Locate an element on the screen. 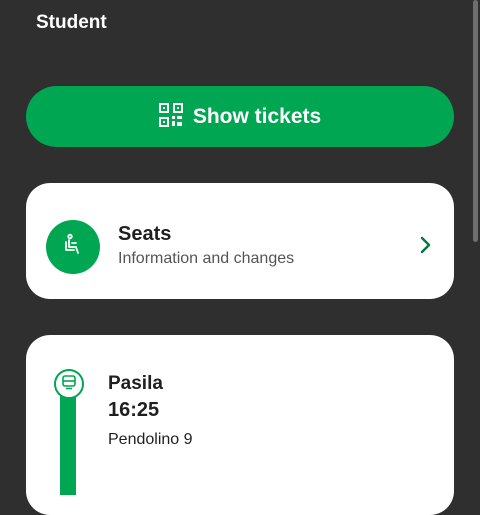  page-title: Student is located at coordinates (71, 22).